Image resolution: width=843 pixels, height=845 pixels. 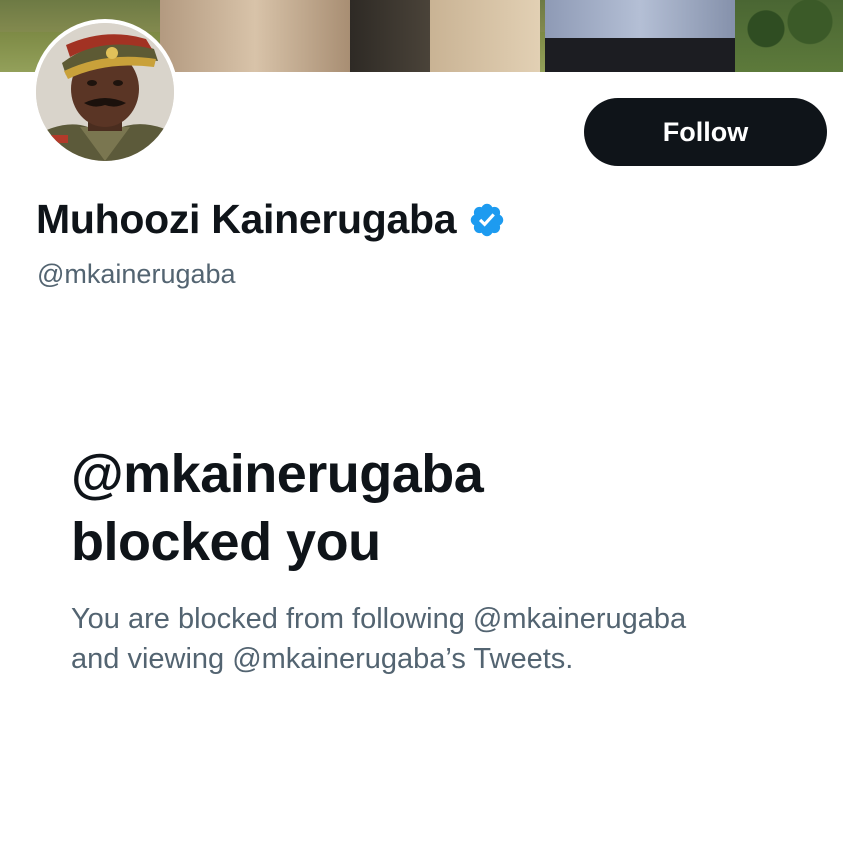 I want to click on profile-avatar, so click(x=105, y=92).